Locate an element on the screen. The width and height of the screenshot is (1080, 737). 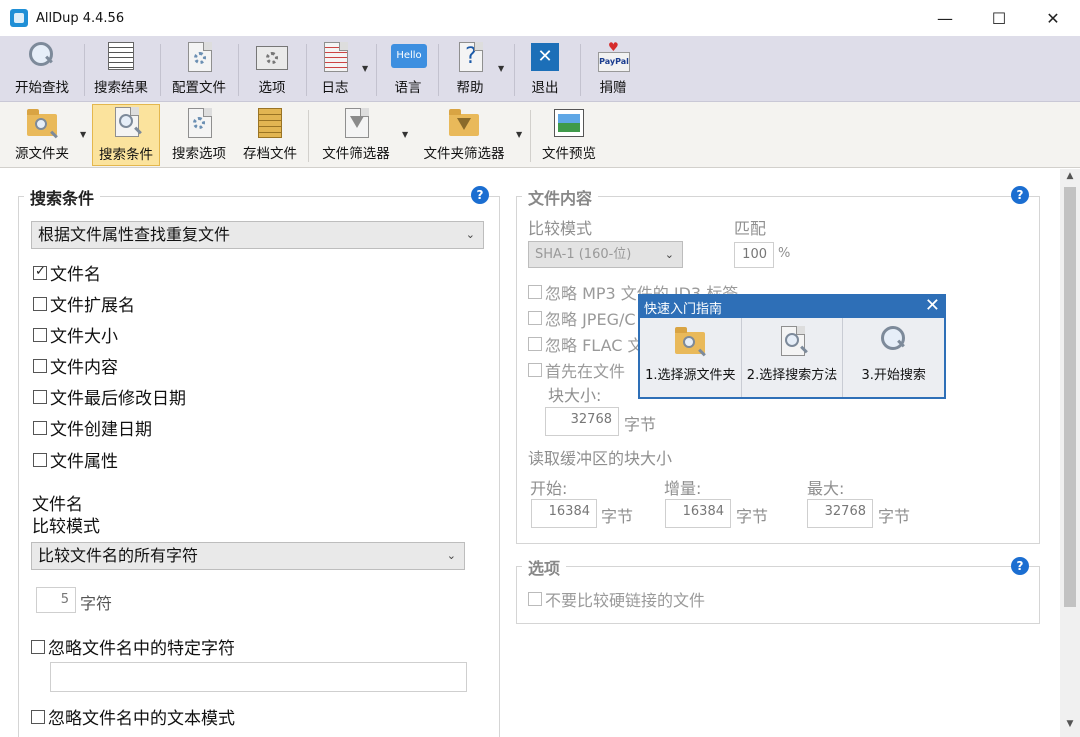
scroll-thumb is located at coordinates (1070, 397).